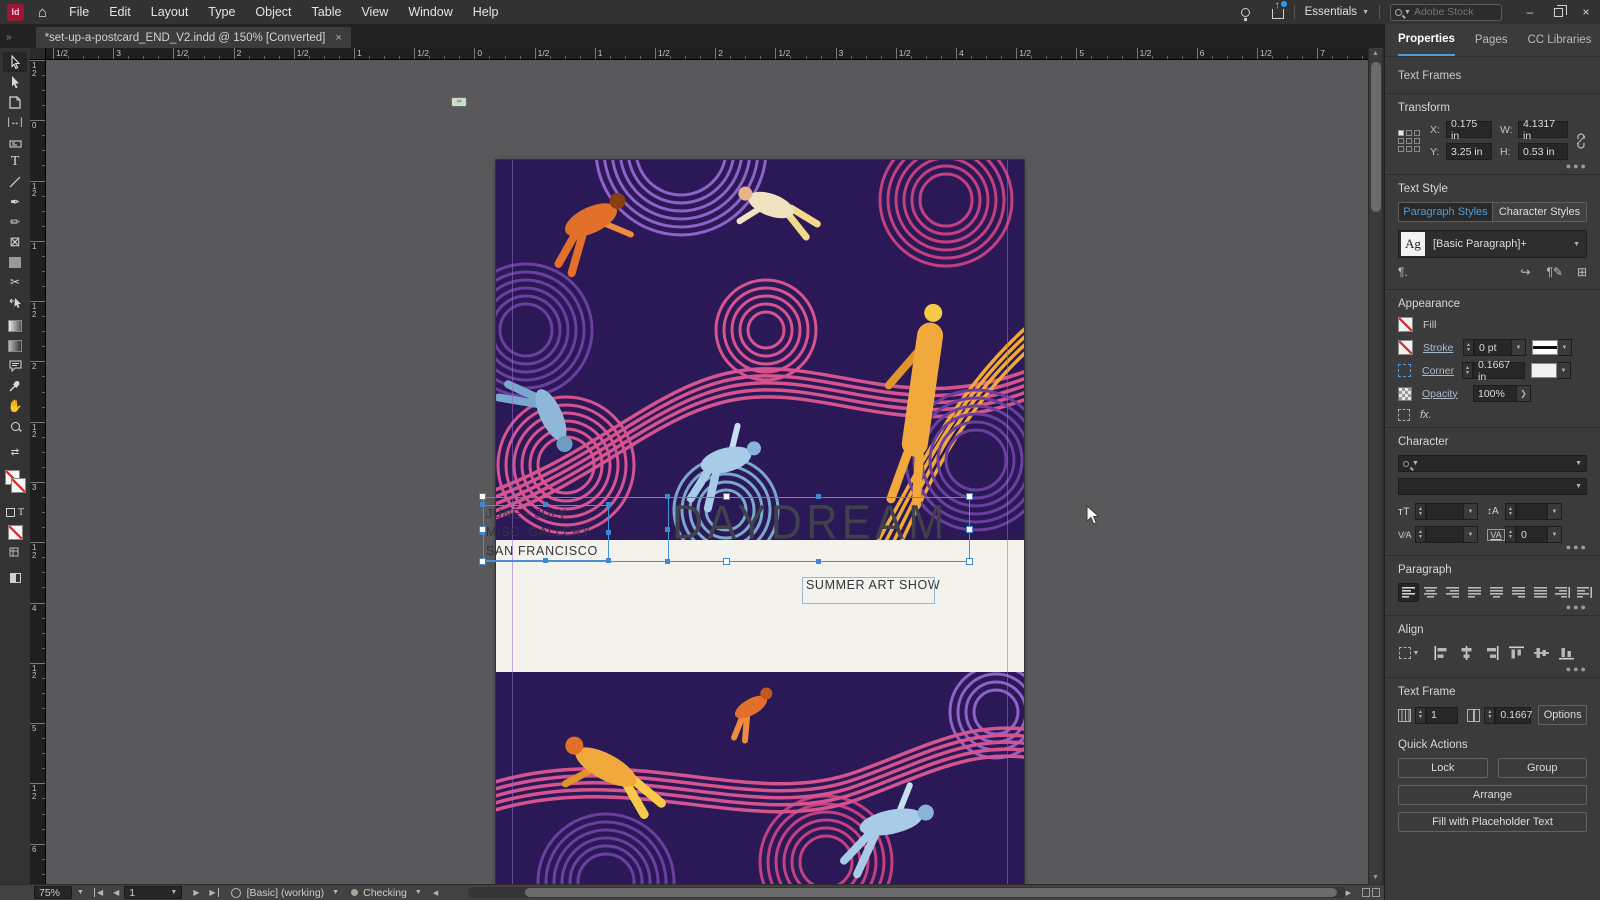 The image size is (1600, 900). Describe the element at coordinates (273, 12) in the screenshot. I see `menu-object: Object` at that location.